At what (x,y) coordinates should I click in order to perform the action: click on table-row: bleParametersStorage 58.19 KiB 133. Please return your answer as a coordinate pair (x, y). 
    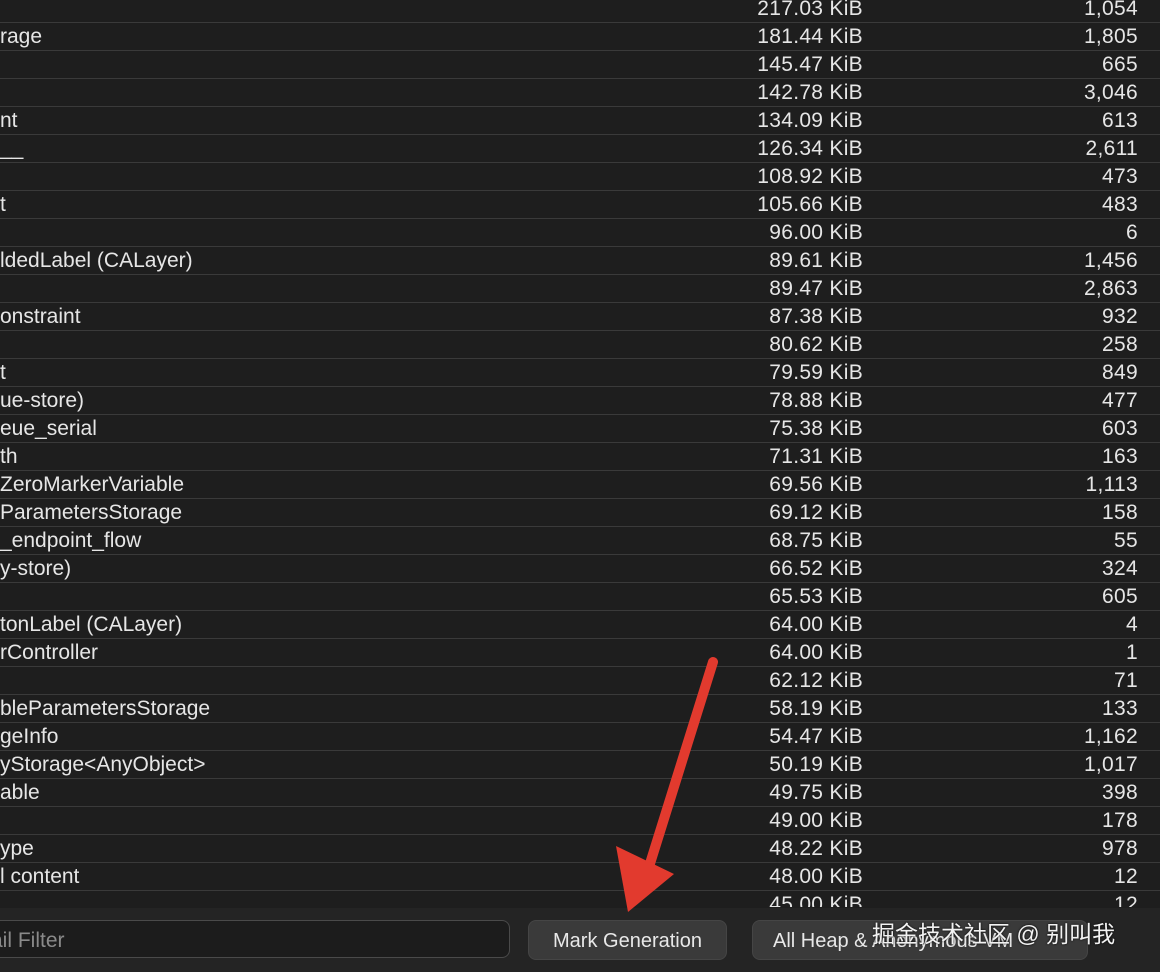
    Looking at the image, I should click on (580, 709).